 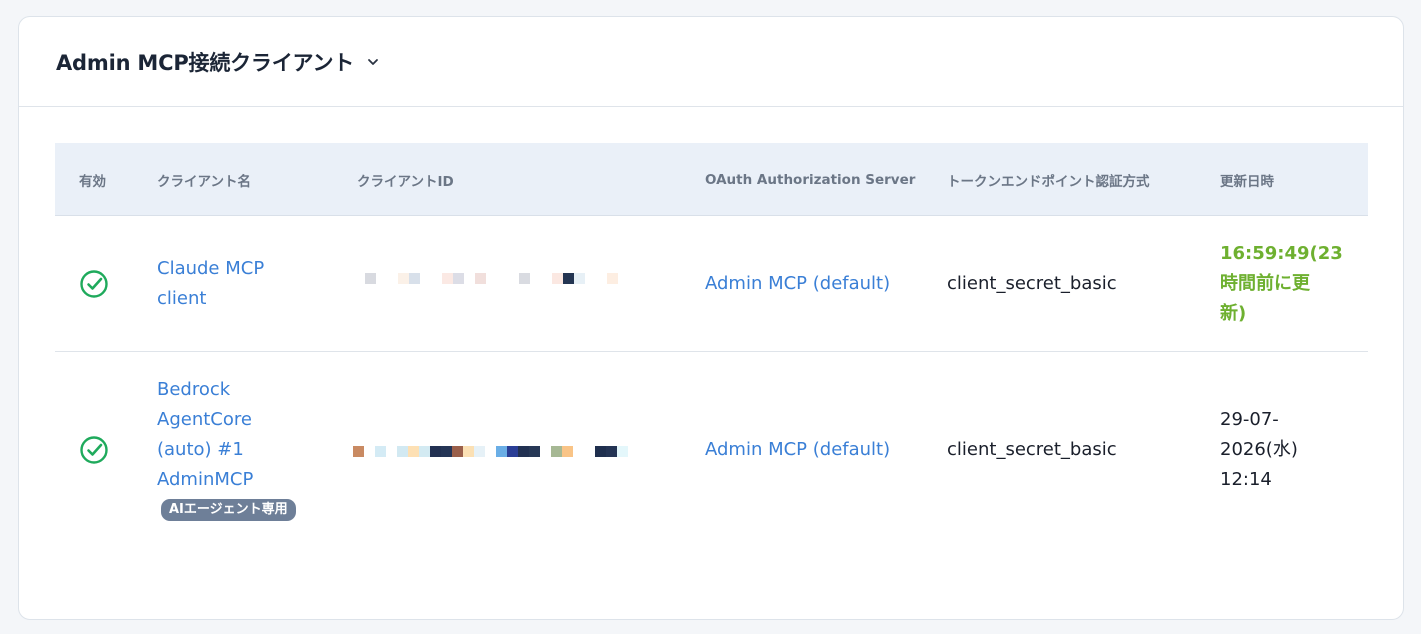 I want to click on updated-at: 16:59:49(23 時間前に更 新), so click(x=1281, y=284).